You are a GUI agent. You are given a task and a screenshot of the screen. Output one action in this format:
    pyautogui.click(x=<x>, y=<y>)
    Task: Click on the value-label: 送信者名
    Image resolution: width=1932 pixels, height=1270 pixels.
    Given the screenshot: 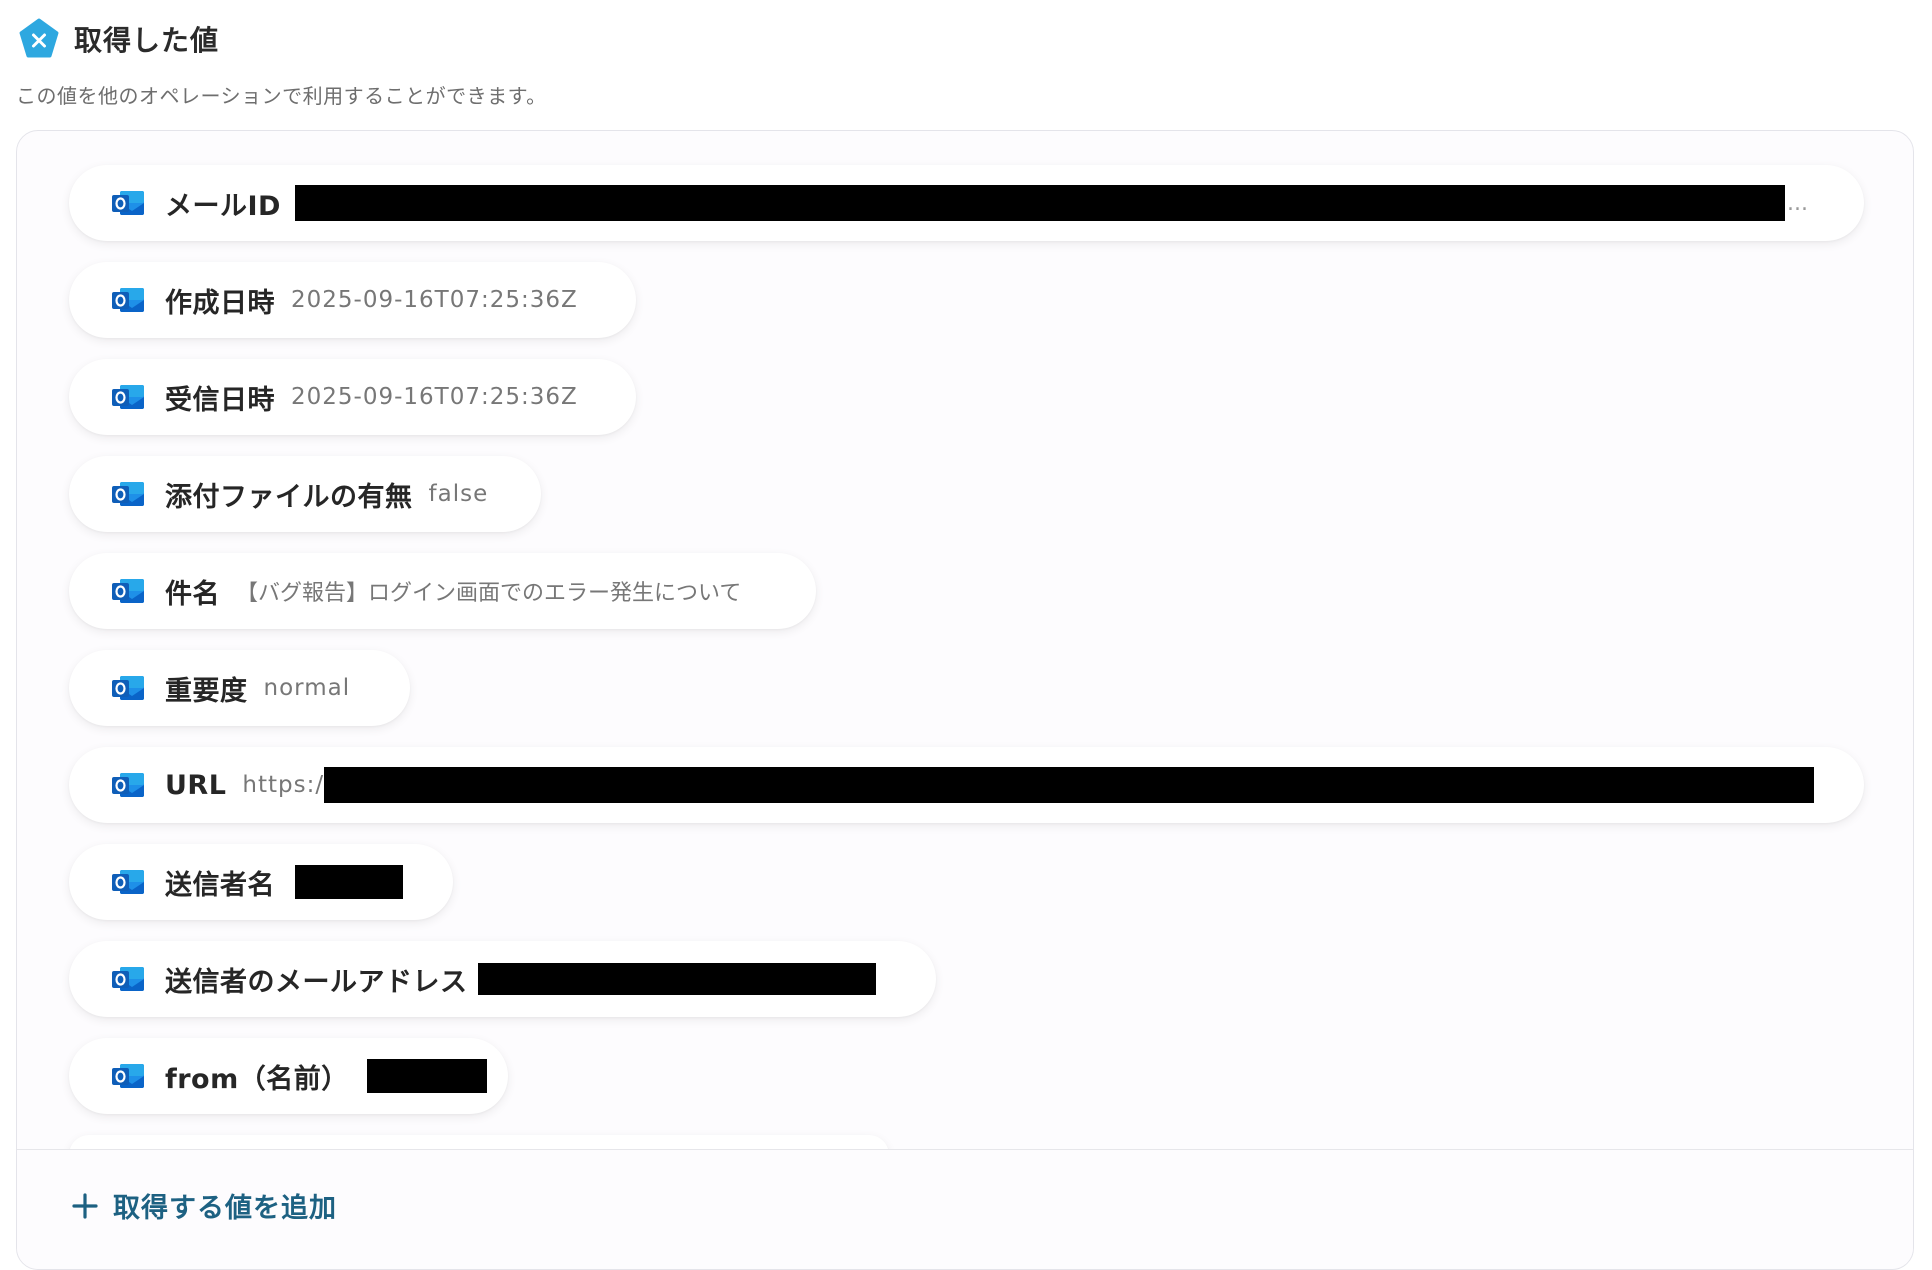 What is the action you would take?
    pyautogui.click(x=220, y=885)
    